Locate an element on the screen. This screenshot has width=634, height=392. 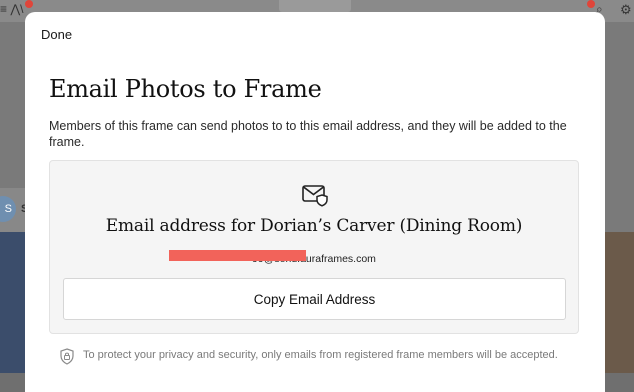
email-address: 99@send.auraframes.com is located at coordinates (314, 259).